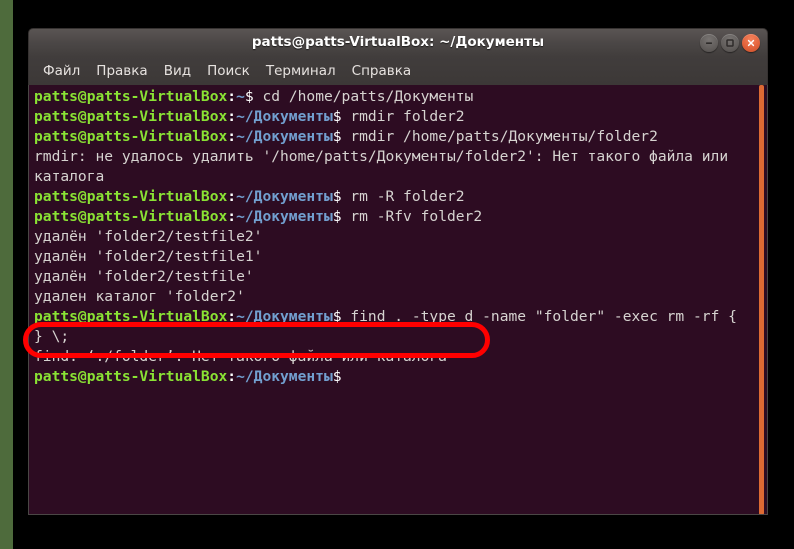 Image resolution: width=794 pixels, height=549 pixels. What do you see at coordinates (393, 277) in the screenshot?
I see `terminal-output-line: удалён 'folder2/testfile'` at bounding box center [393, 277].